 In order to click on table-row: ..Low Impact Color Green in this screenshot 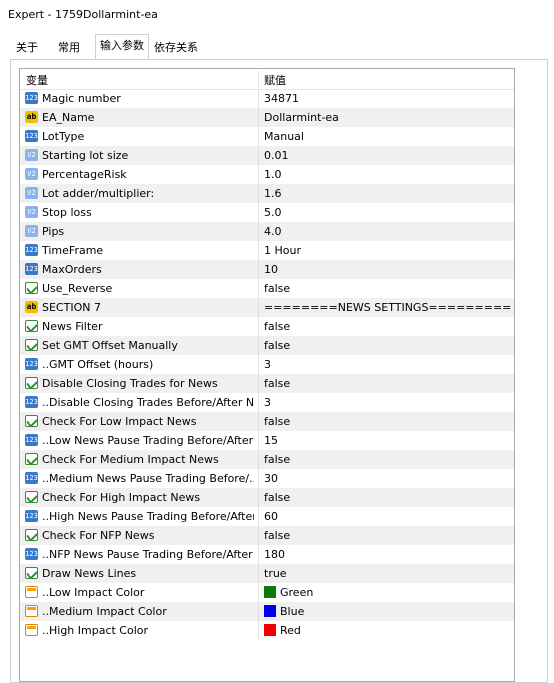, I will do `click(267, 592)`.